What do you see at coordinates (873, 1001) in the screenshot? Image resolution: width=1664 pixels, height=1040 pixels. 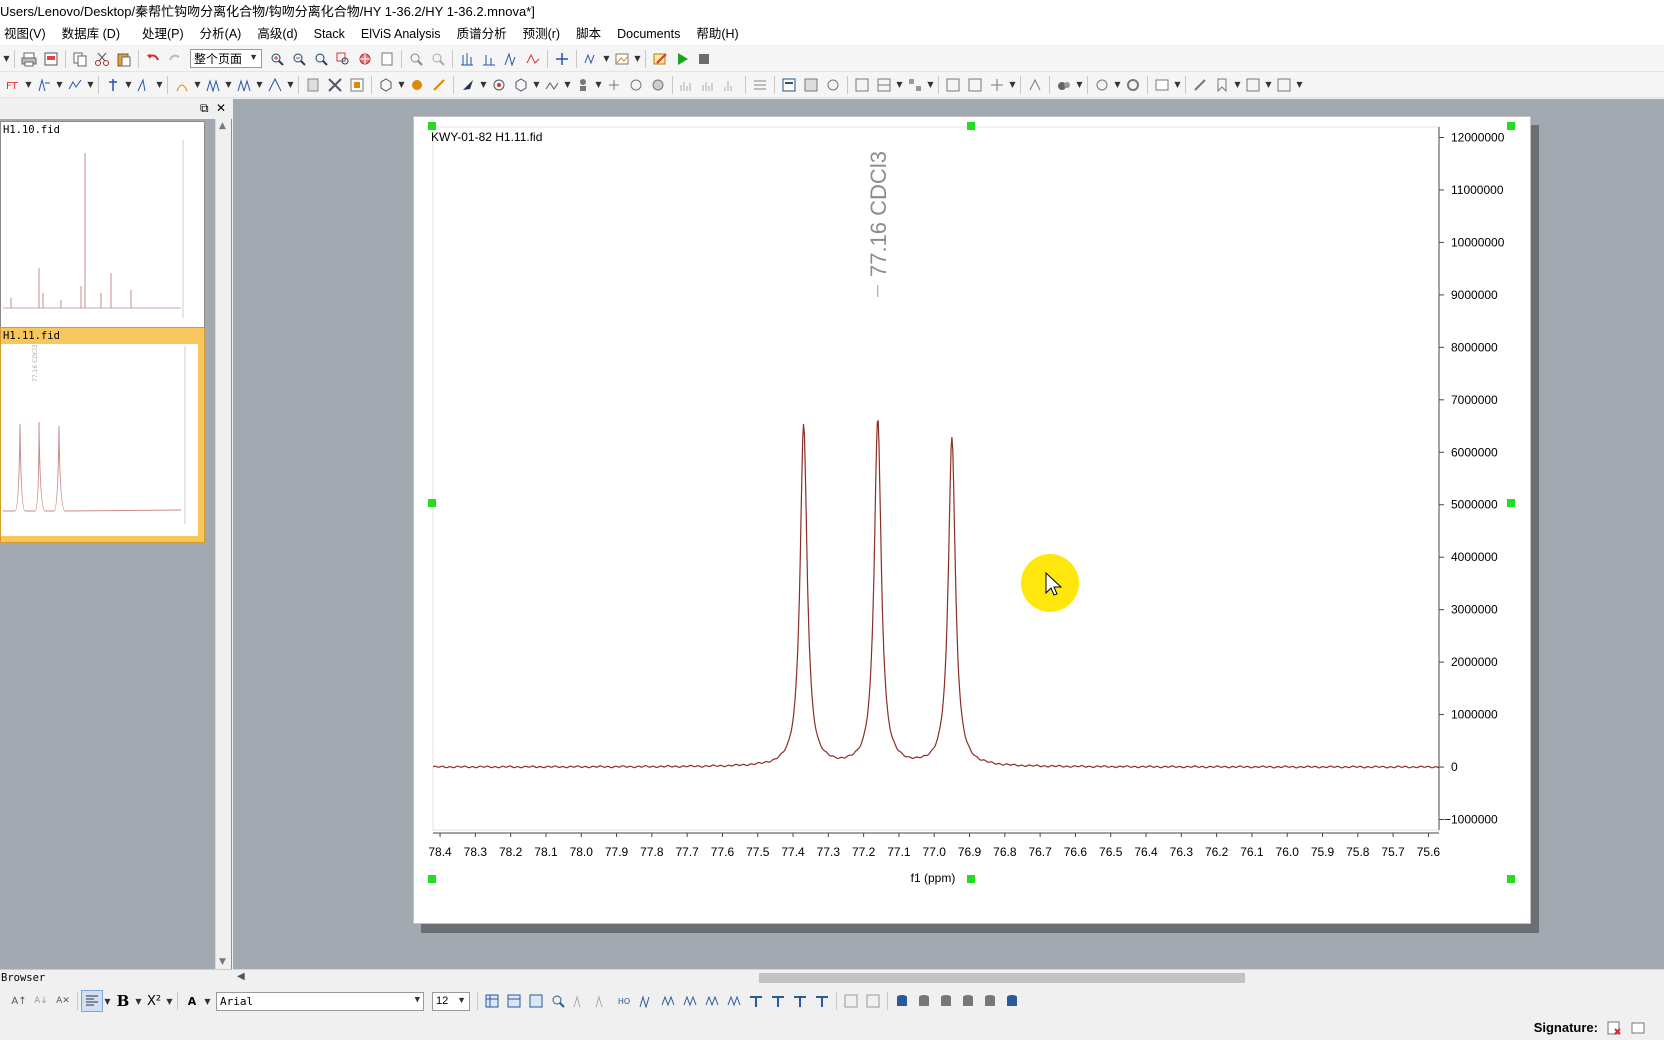 I see `grid-2-icon` at bounding box center [873, 1001].